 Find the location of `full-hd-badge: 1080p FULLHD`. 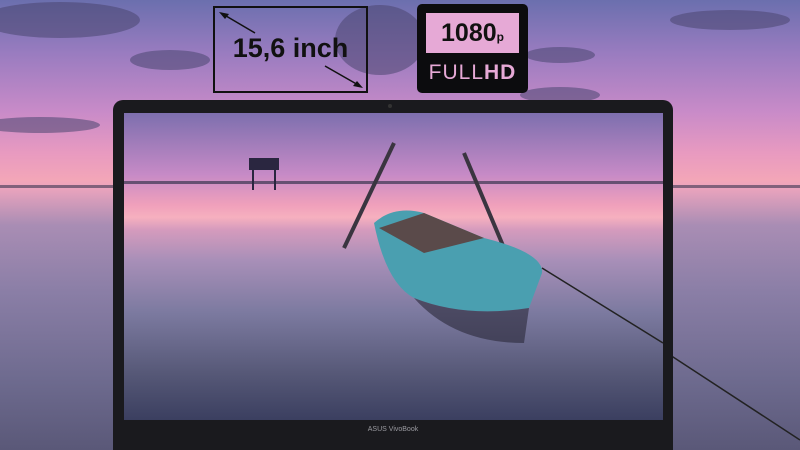

full-hd-badge: 1080p FULLHD is located at coordinates (472, 48).